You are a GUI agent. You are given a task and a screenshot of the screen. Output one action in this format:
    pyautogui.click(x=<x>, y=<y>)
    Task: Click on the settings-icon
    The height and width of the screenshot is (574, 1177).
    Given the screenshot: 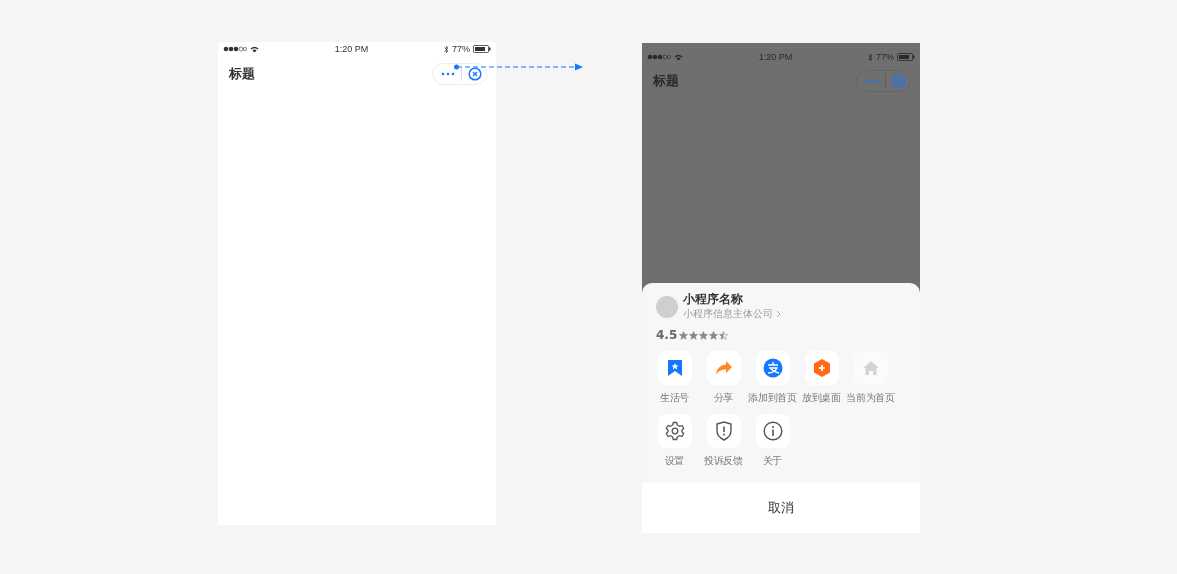 What is the action you would take?
    pyautogui.click(x=674, y=431)
    